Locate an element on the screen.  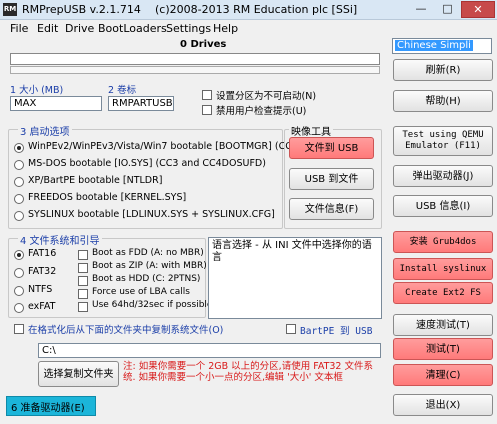
use-64hd-checkbox is located at coordinates (83, 307).